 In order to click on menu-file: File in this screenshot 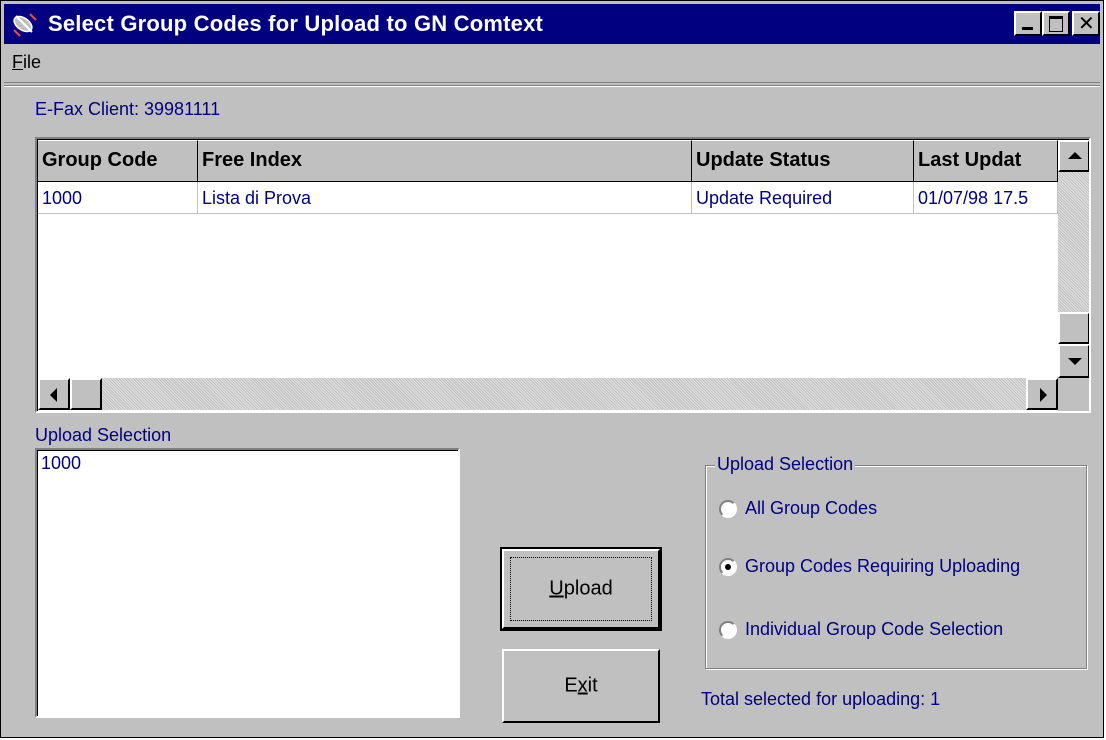, I will do `click(26, 62)`.